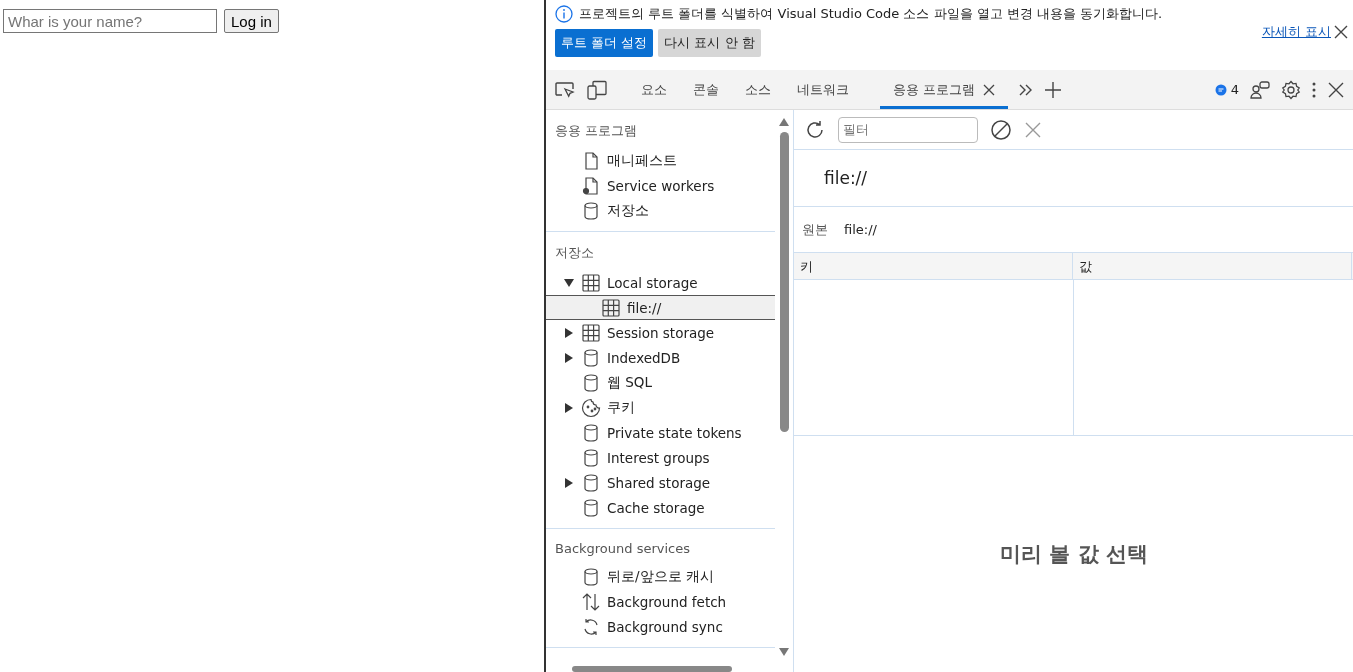 Image resolution: width=1353 pixels, height=672 pixels. I want to click on device-emulation-icon, so click(597, 89).